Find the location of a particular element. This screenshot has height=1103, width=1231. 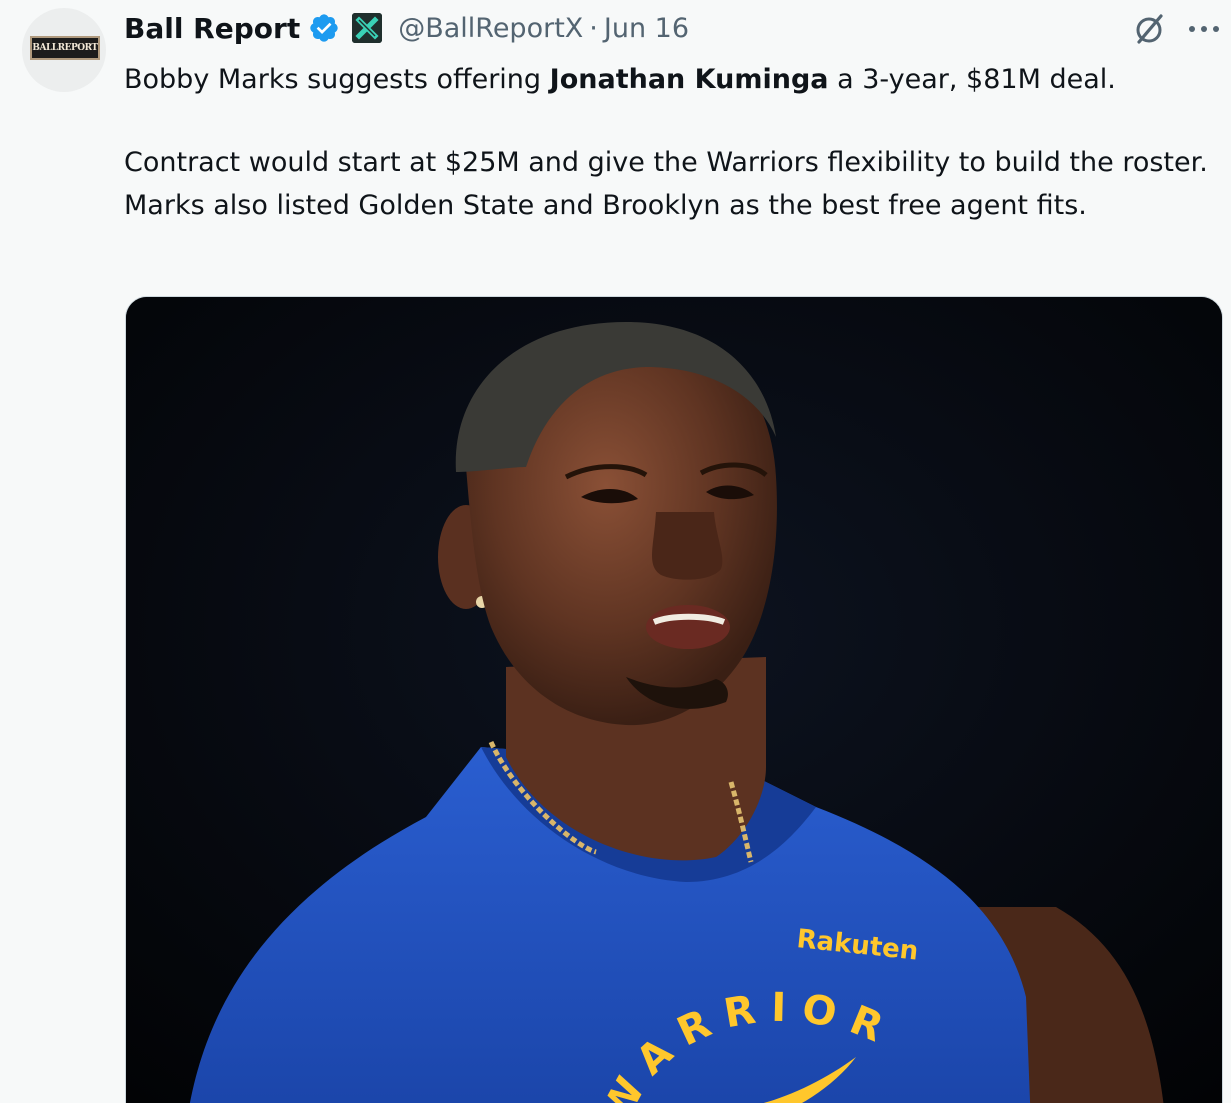

verified-badge-icon is located at coordinates (324, 28).